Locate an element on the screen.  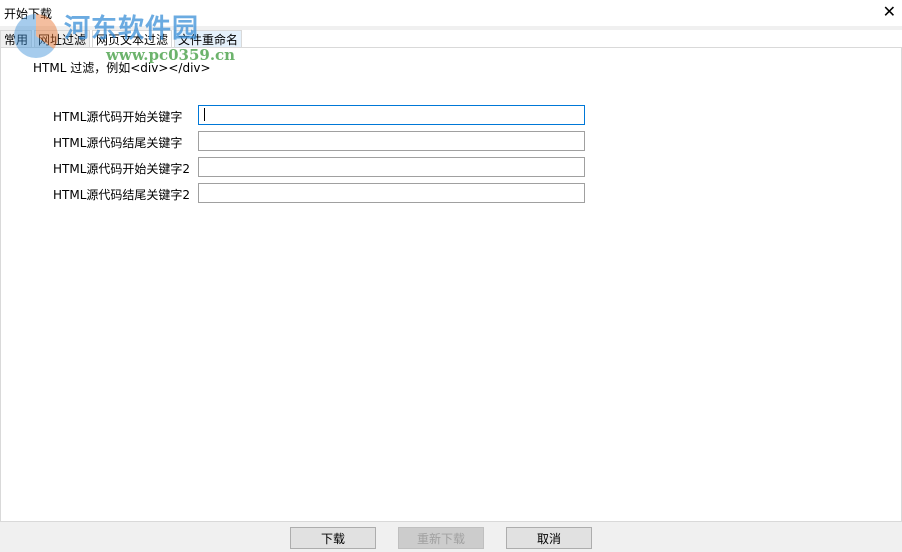
field-label-start: HTML源代码开始关键字 is located at coordinates (118, 117).